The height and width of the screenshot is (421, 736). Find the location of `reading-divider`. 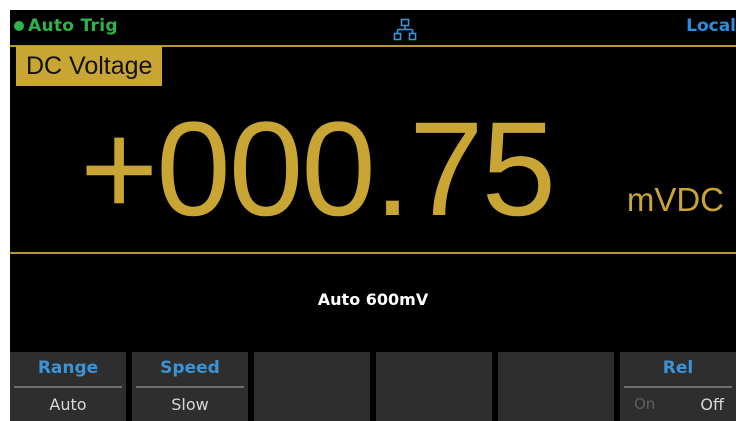

reading-divider is located at coordinates (373, 253).